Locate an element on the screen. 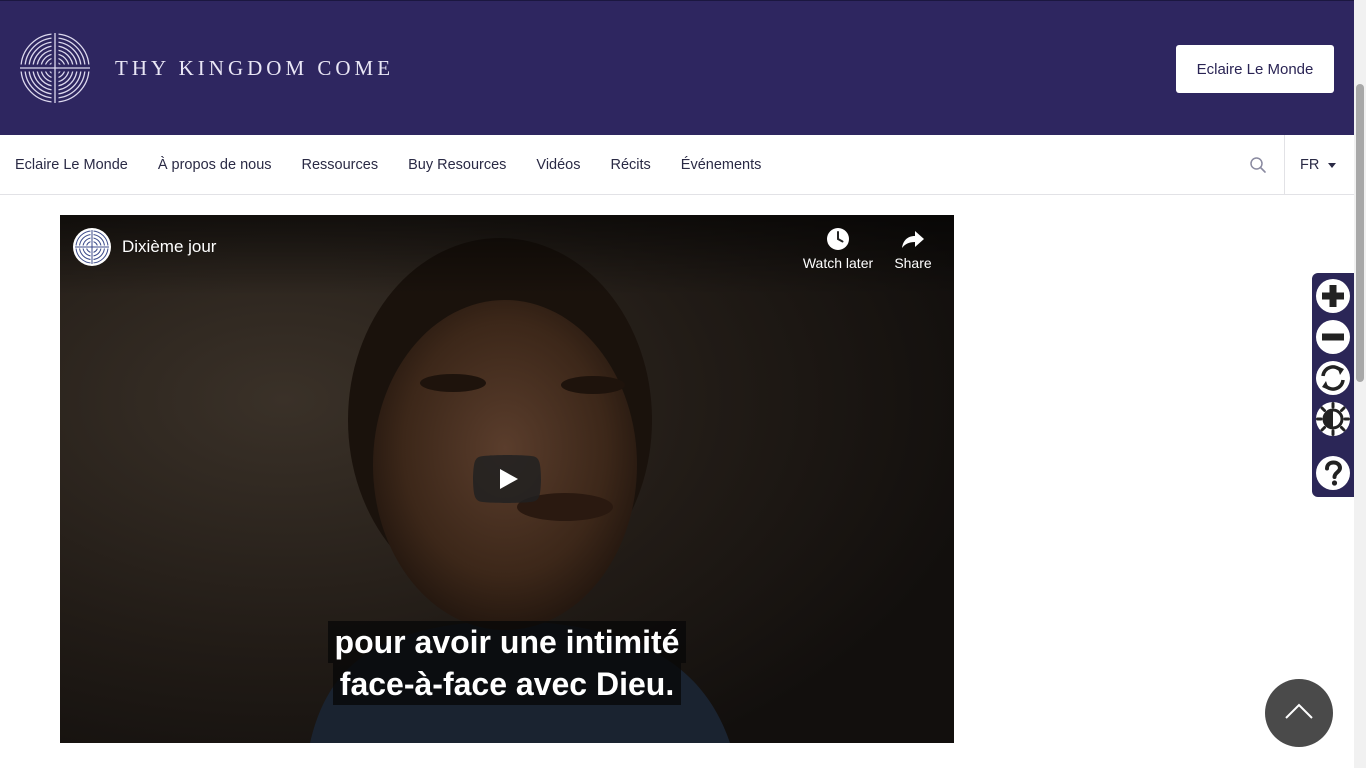 Image resolution: width=1366 pixels, height=768 pixels. zoom-in-icon is located at coordinates (1333, 296).